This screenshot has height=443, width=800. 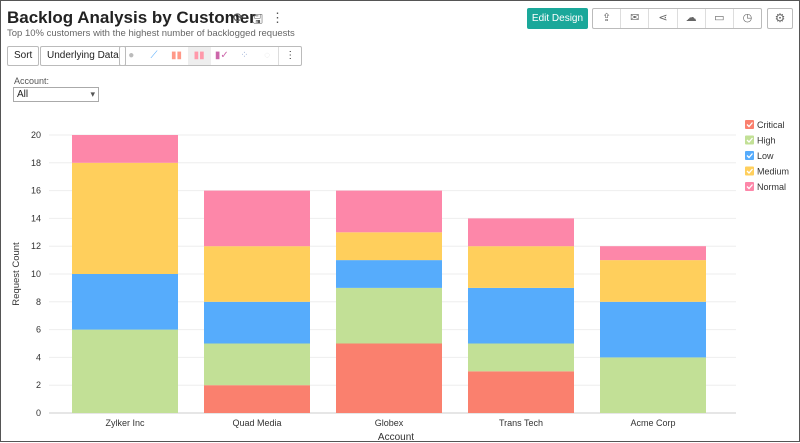 I want to click on x-tick-label: Globex, so click(x=389, y=423).